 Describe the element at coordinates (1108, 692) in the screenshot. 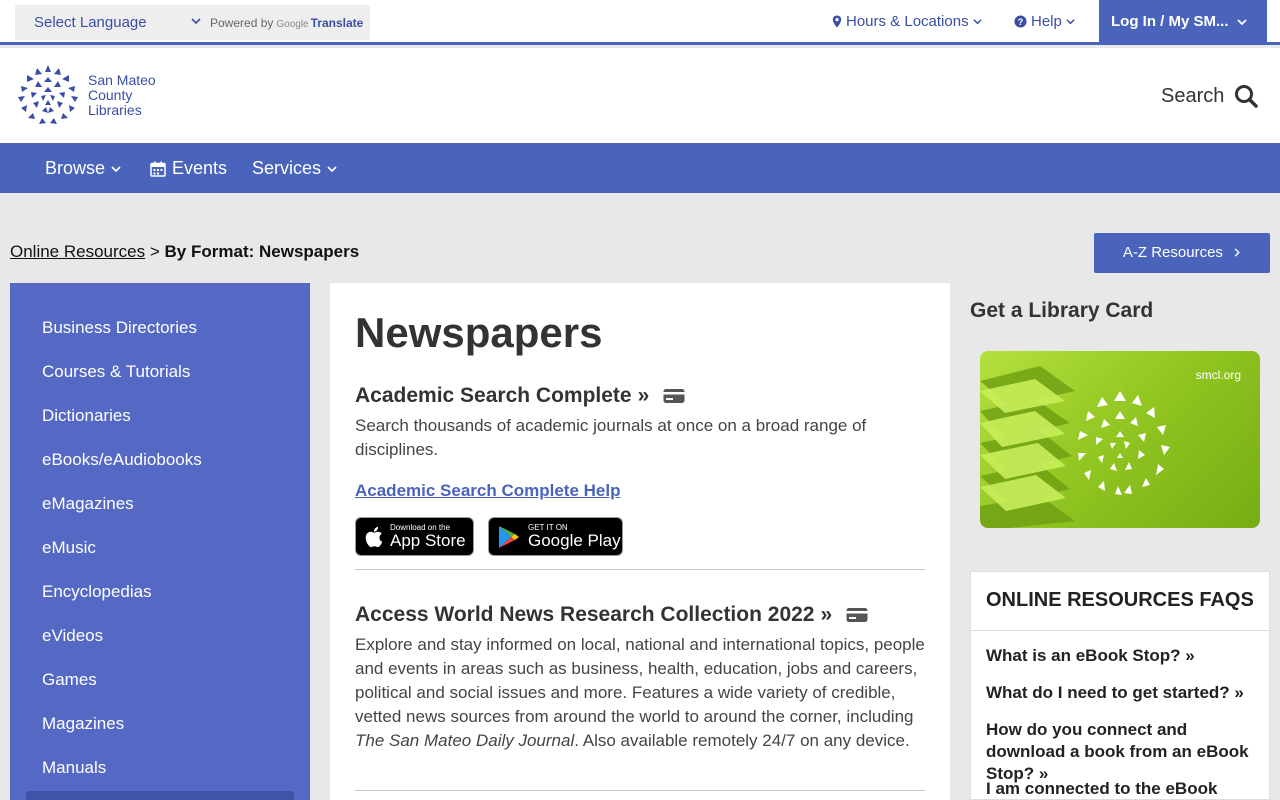

I see `faq-link-text: What do I need to get started?` at that location.